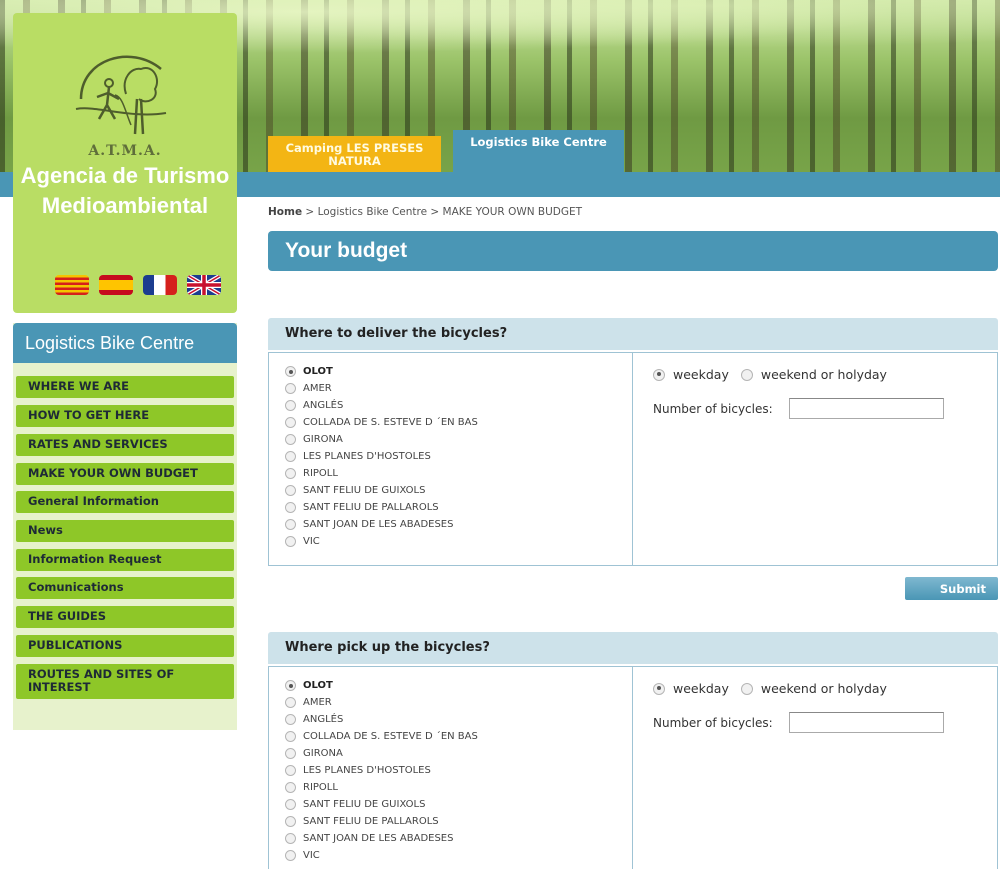  I want to click on deliver-location-label: LES PLANES D'HOSTOLES, so click(367, 456).